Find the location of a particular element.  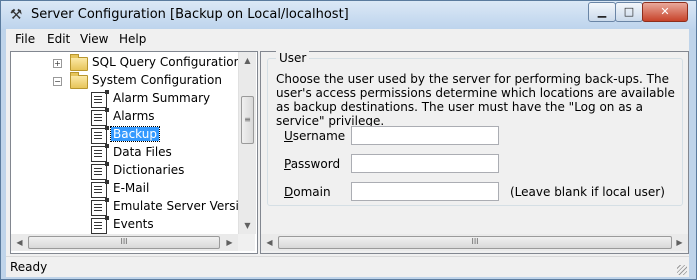

scroll-up-icon: ▲ is located at coordinates (247, 60).